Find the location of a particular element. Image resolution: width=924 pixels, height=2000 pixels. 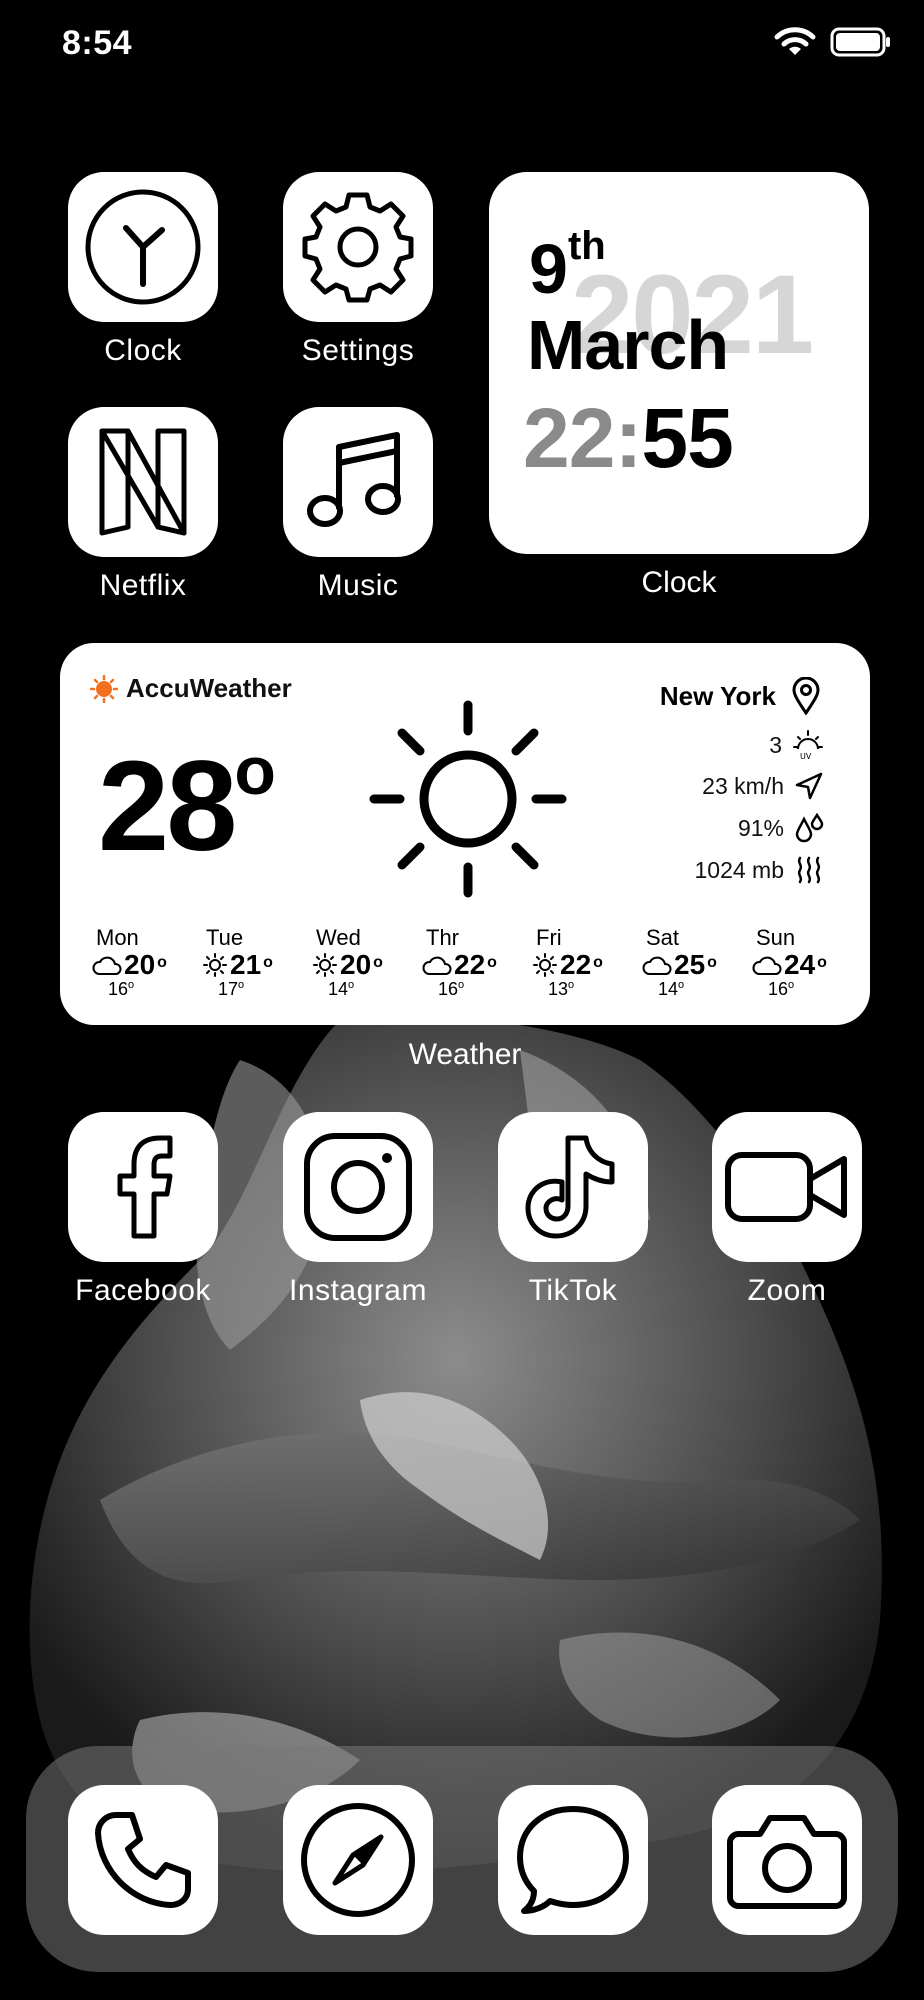

app-tiktok: TikTok is located at coordinates (573, 1210).